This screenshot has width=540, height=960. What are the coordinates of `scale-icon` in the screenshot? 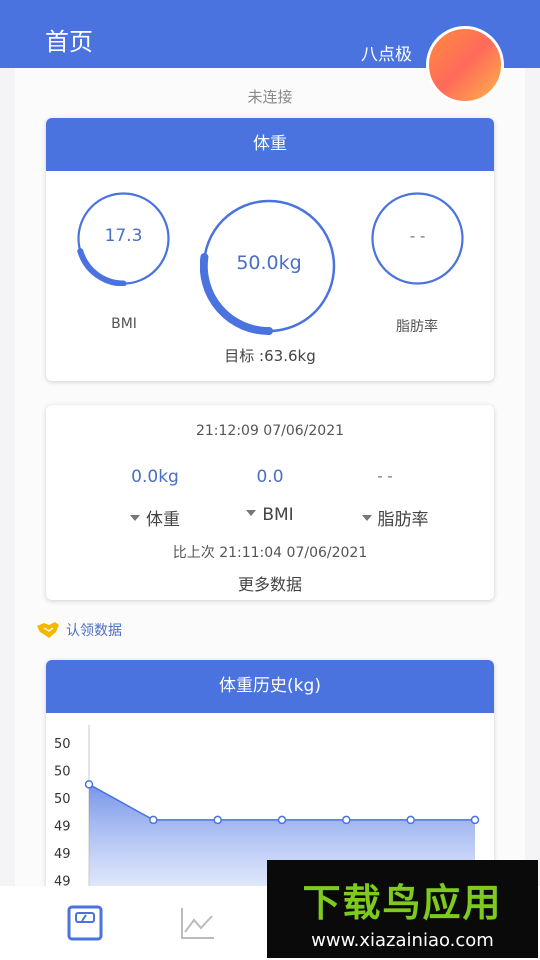 It's located at (85, 923).